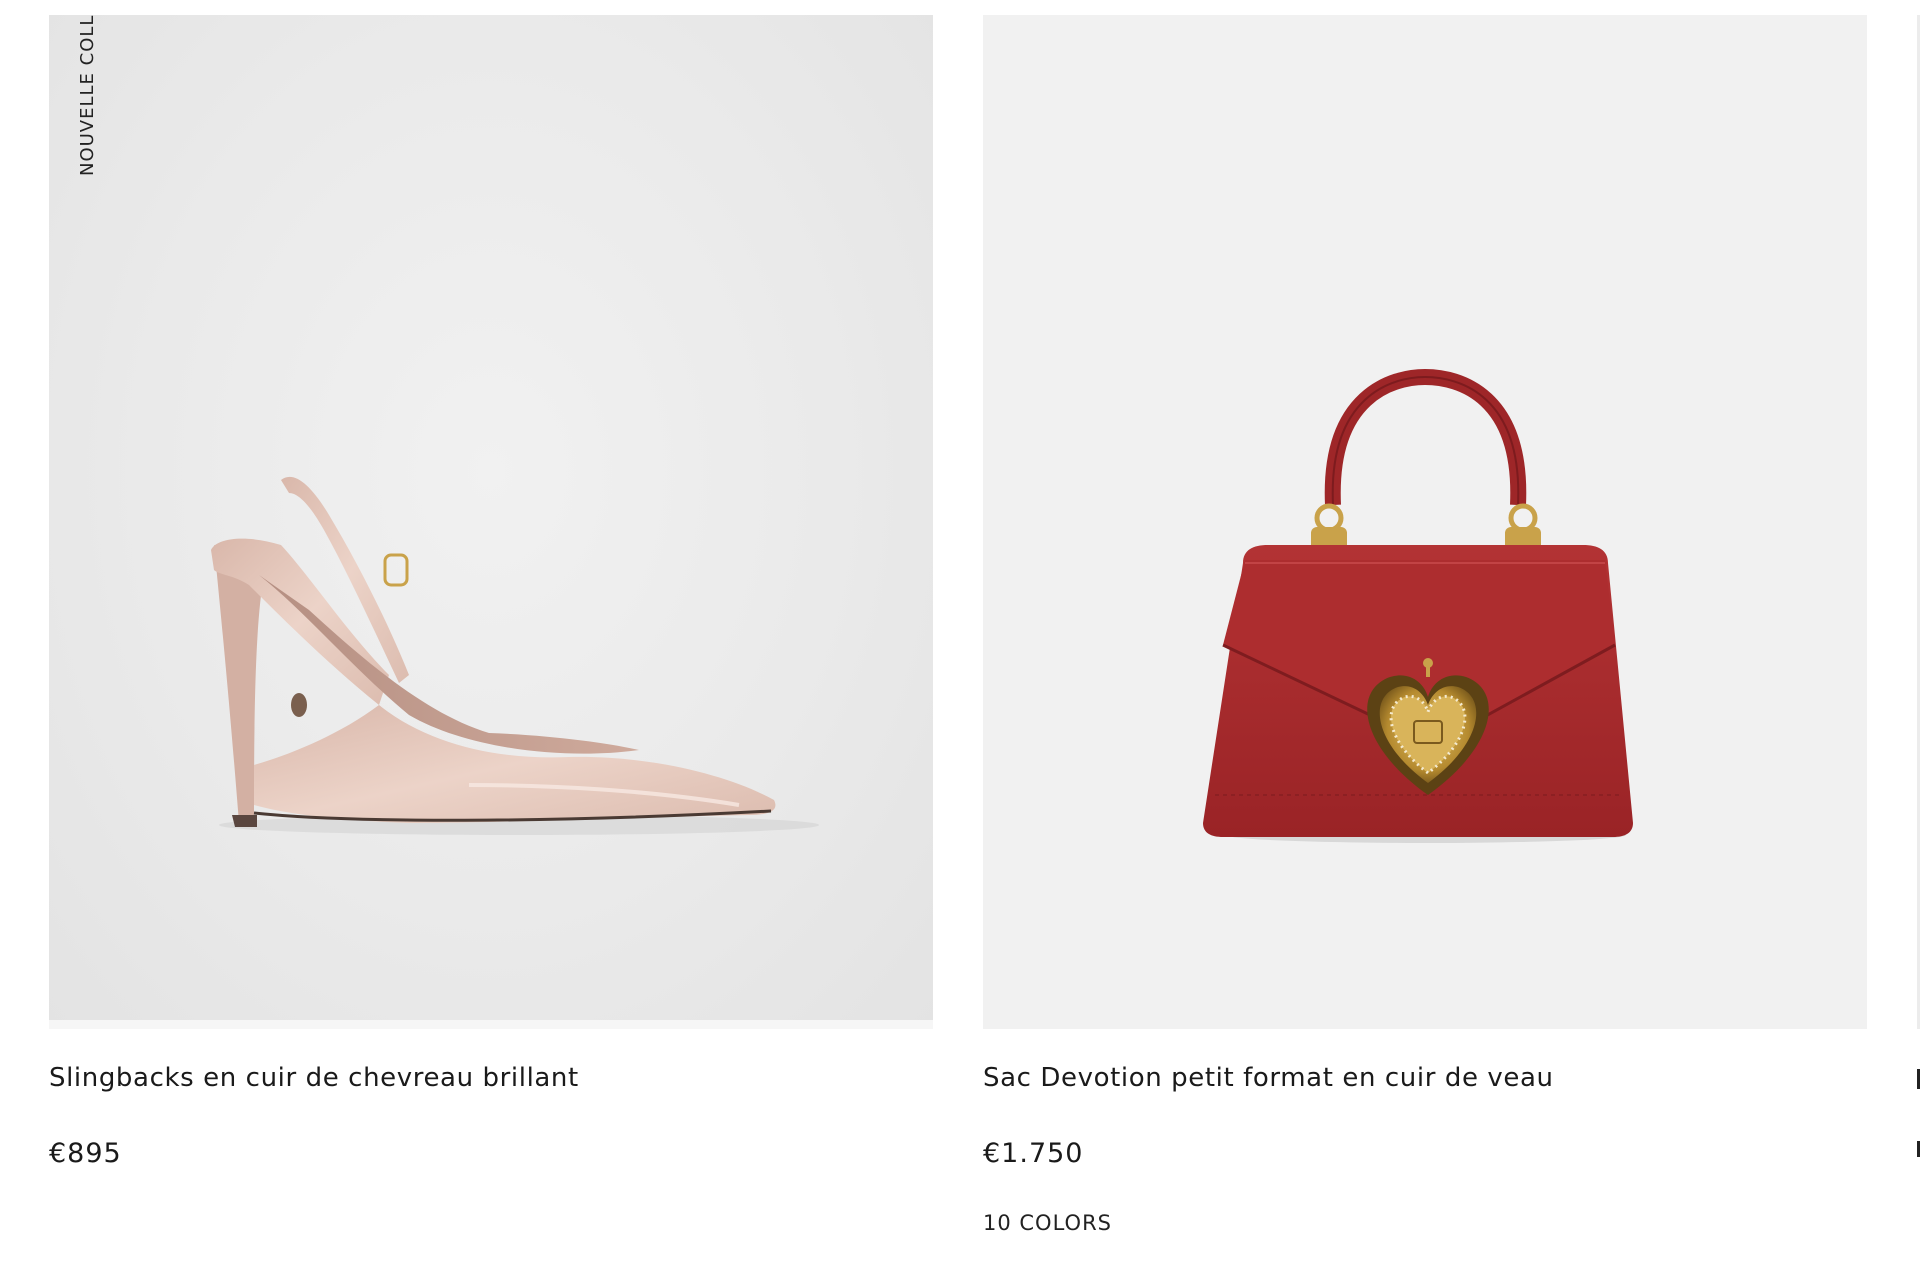  I want to click on slingback-shoe-image, so click(515, 655).